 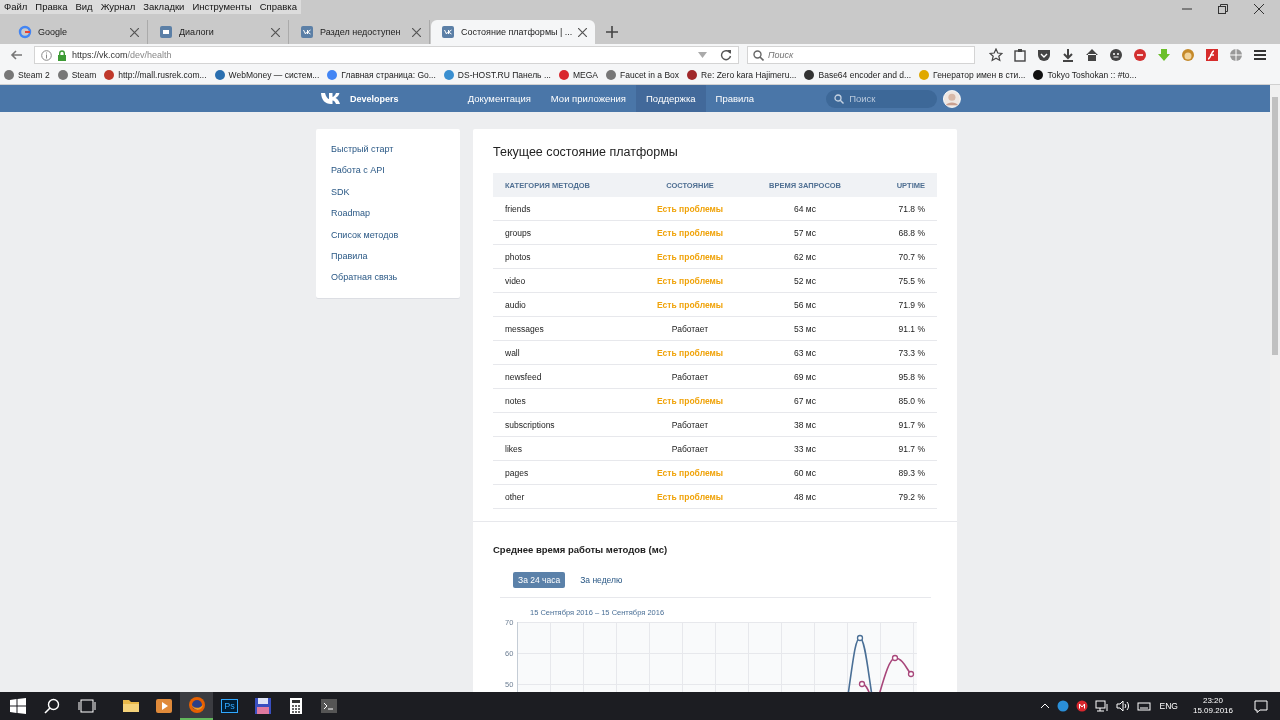 I want to click on section-heading: Среднее время работы методов (мс), so click(x=581, y=549).